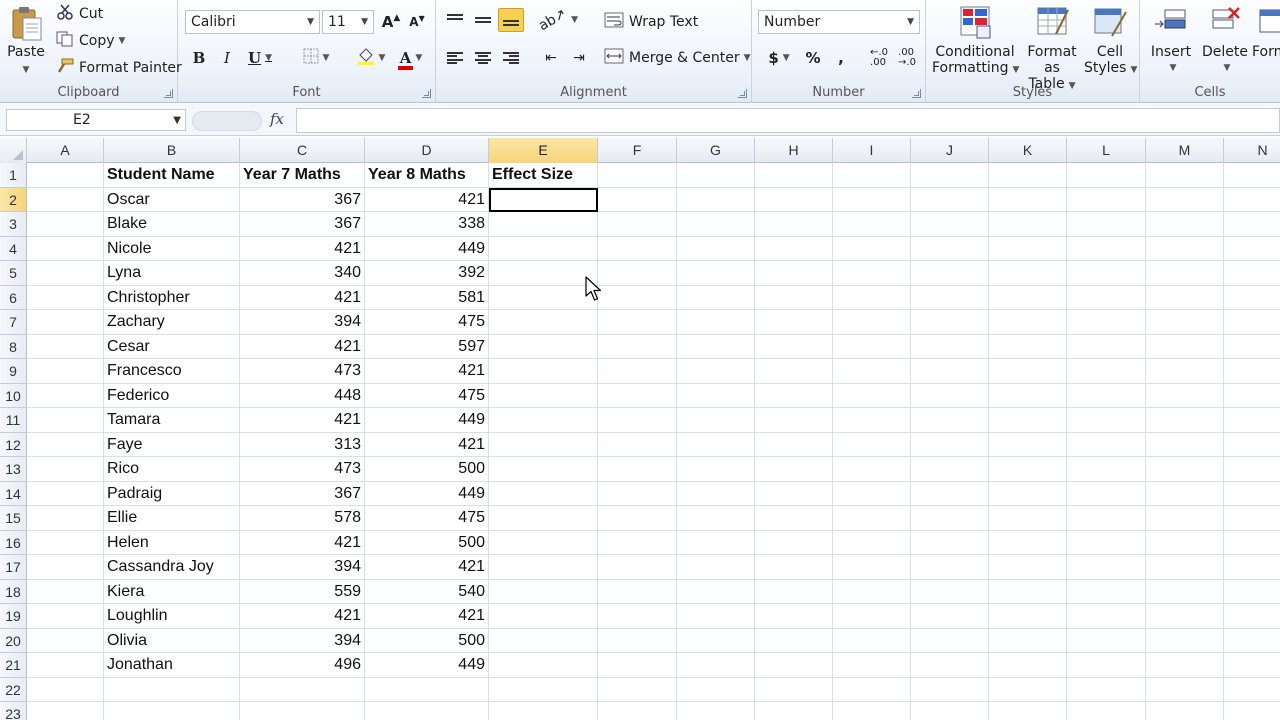 This screenshot has height=720, width=1280. Describe the element at coordinates (794, 248) in the screenshot. I see `cell-h4` at that location.